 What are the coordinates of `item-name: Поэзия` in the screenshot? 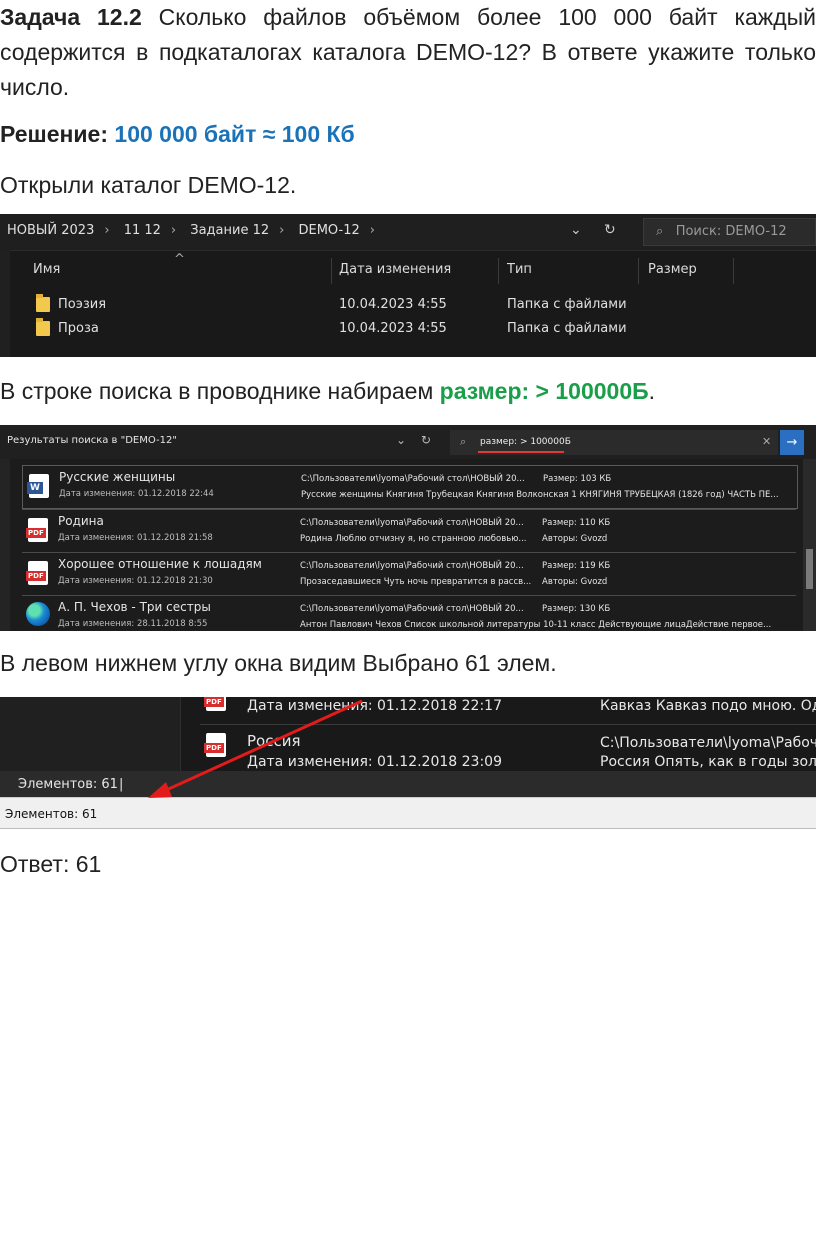 It's located at (82, 304).